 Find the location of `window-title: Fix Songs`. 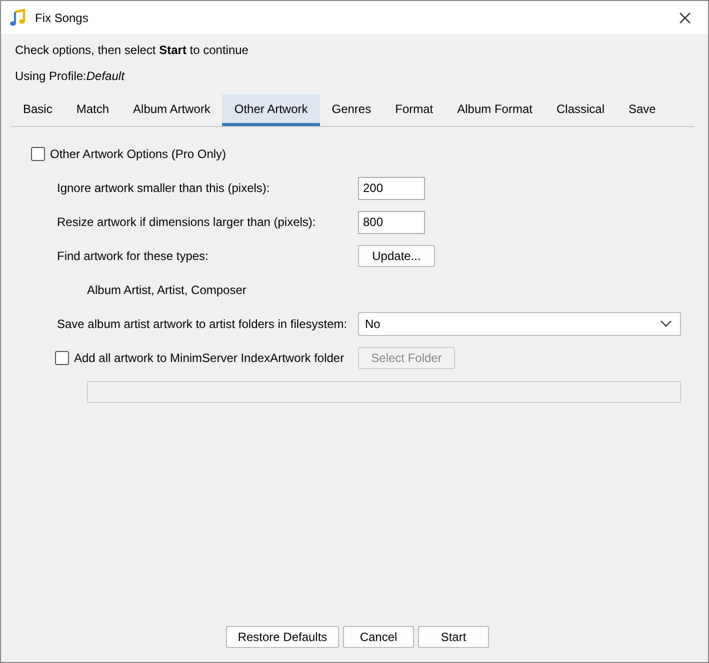

window-title: Fix Songs is located at coordinates (62, 17).